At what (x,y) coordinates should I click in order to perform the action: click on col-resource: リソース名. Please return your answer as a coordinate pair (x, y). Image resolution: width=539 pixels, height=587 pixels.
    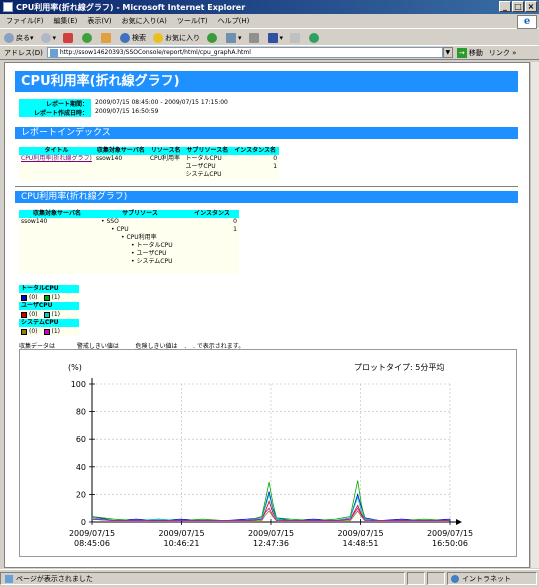
    Looking at the image, I should click on (165, 151).